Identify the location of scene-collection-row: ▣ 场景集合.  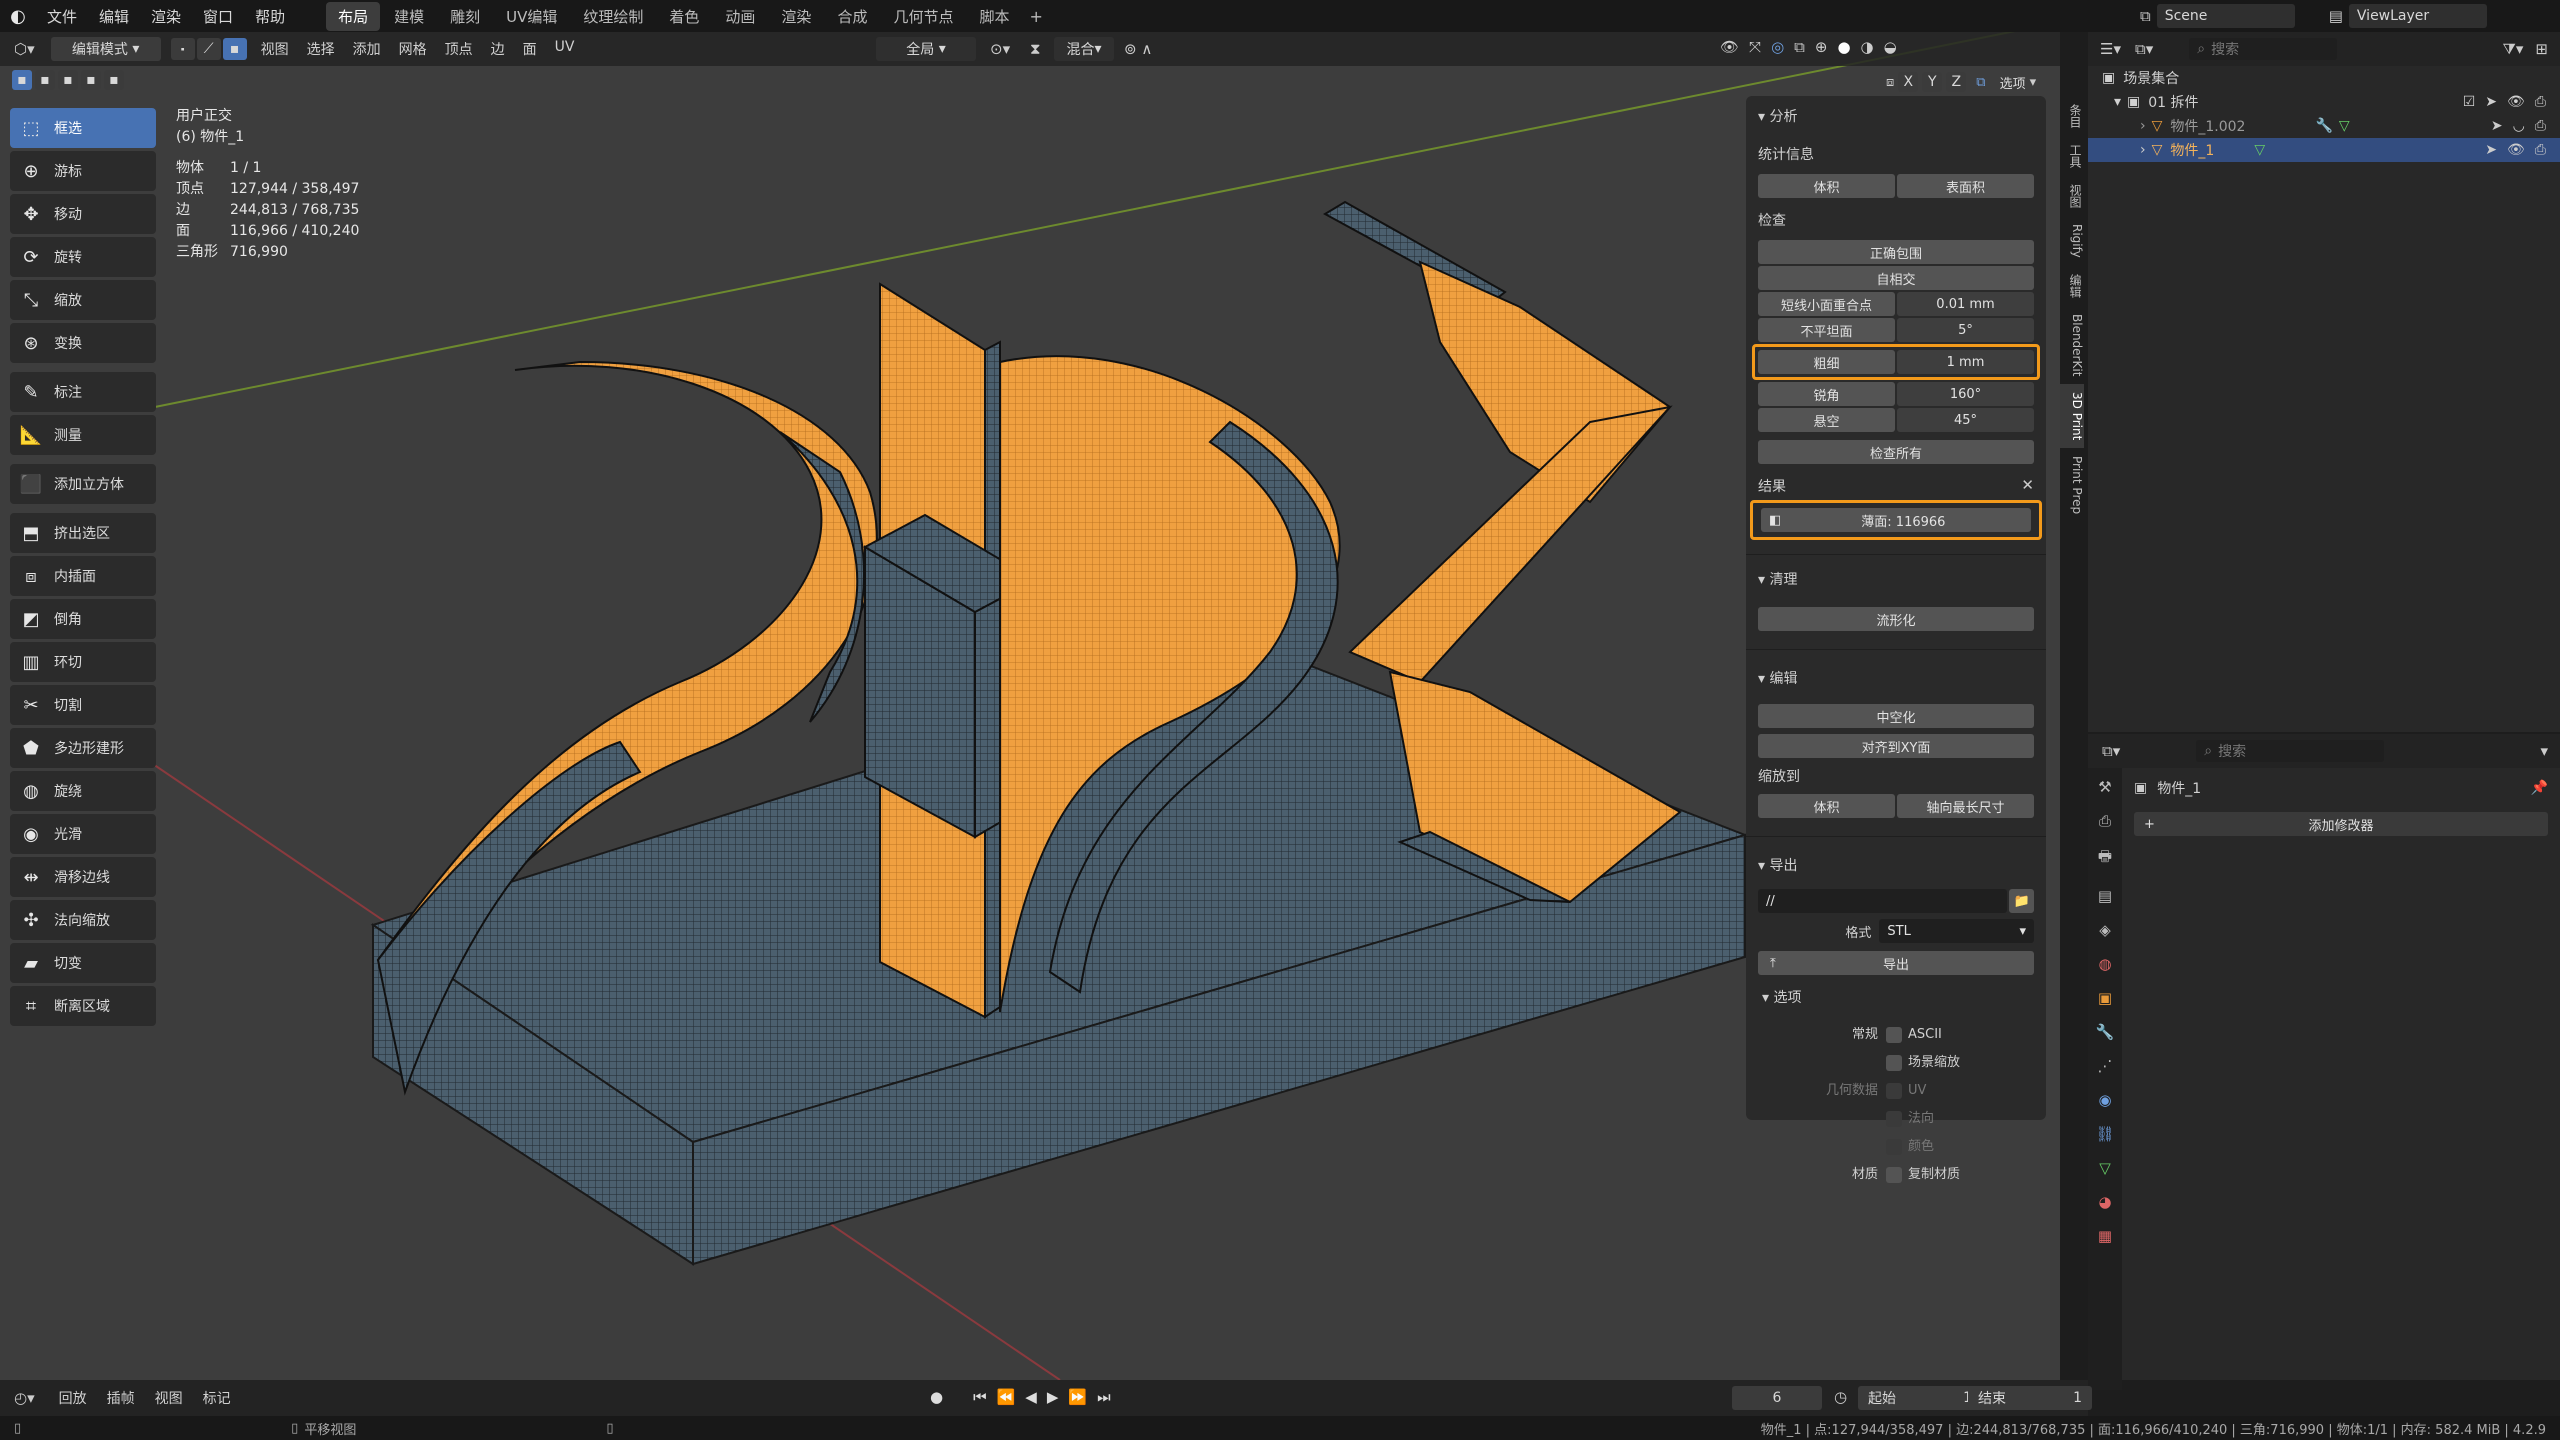
(2324, 78).